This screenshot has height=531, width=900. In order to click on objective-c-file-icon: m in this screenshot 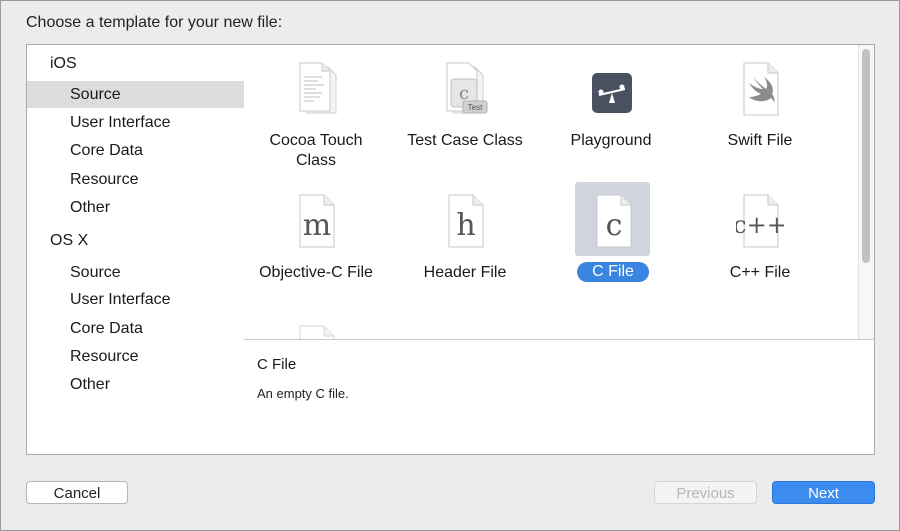, I will do `click(317, 221)`.